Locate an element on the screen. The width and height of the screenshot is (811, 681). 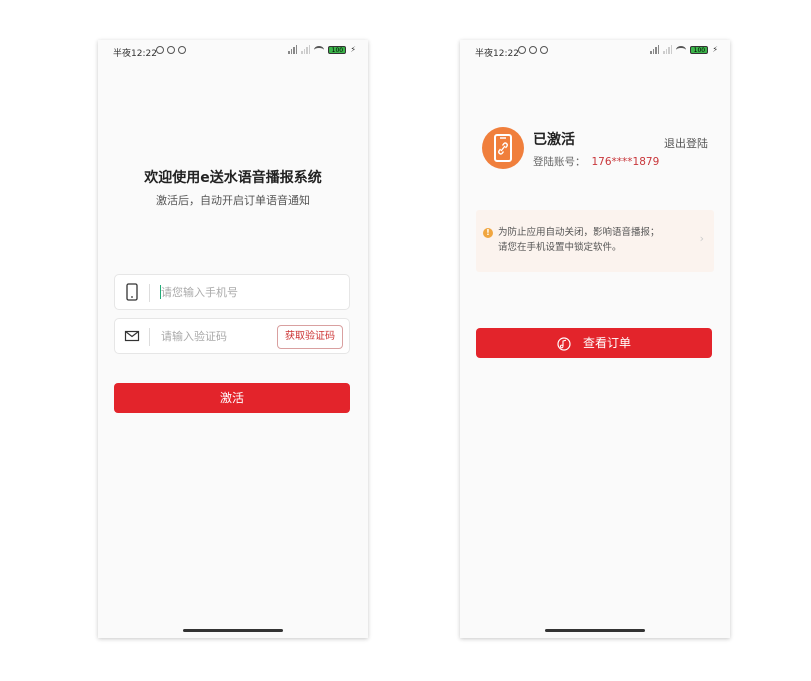
account-info: 登陆账号： 176****1879 is located at coordinates (596, 161).